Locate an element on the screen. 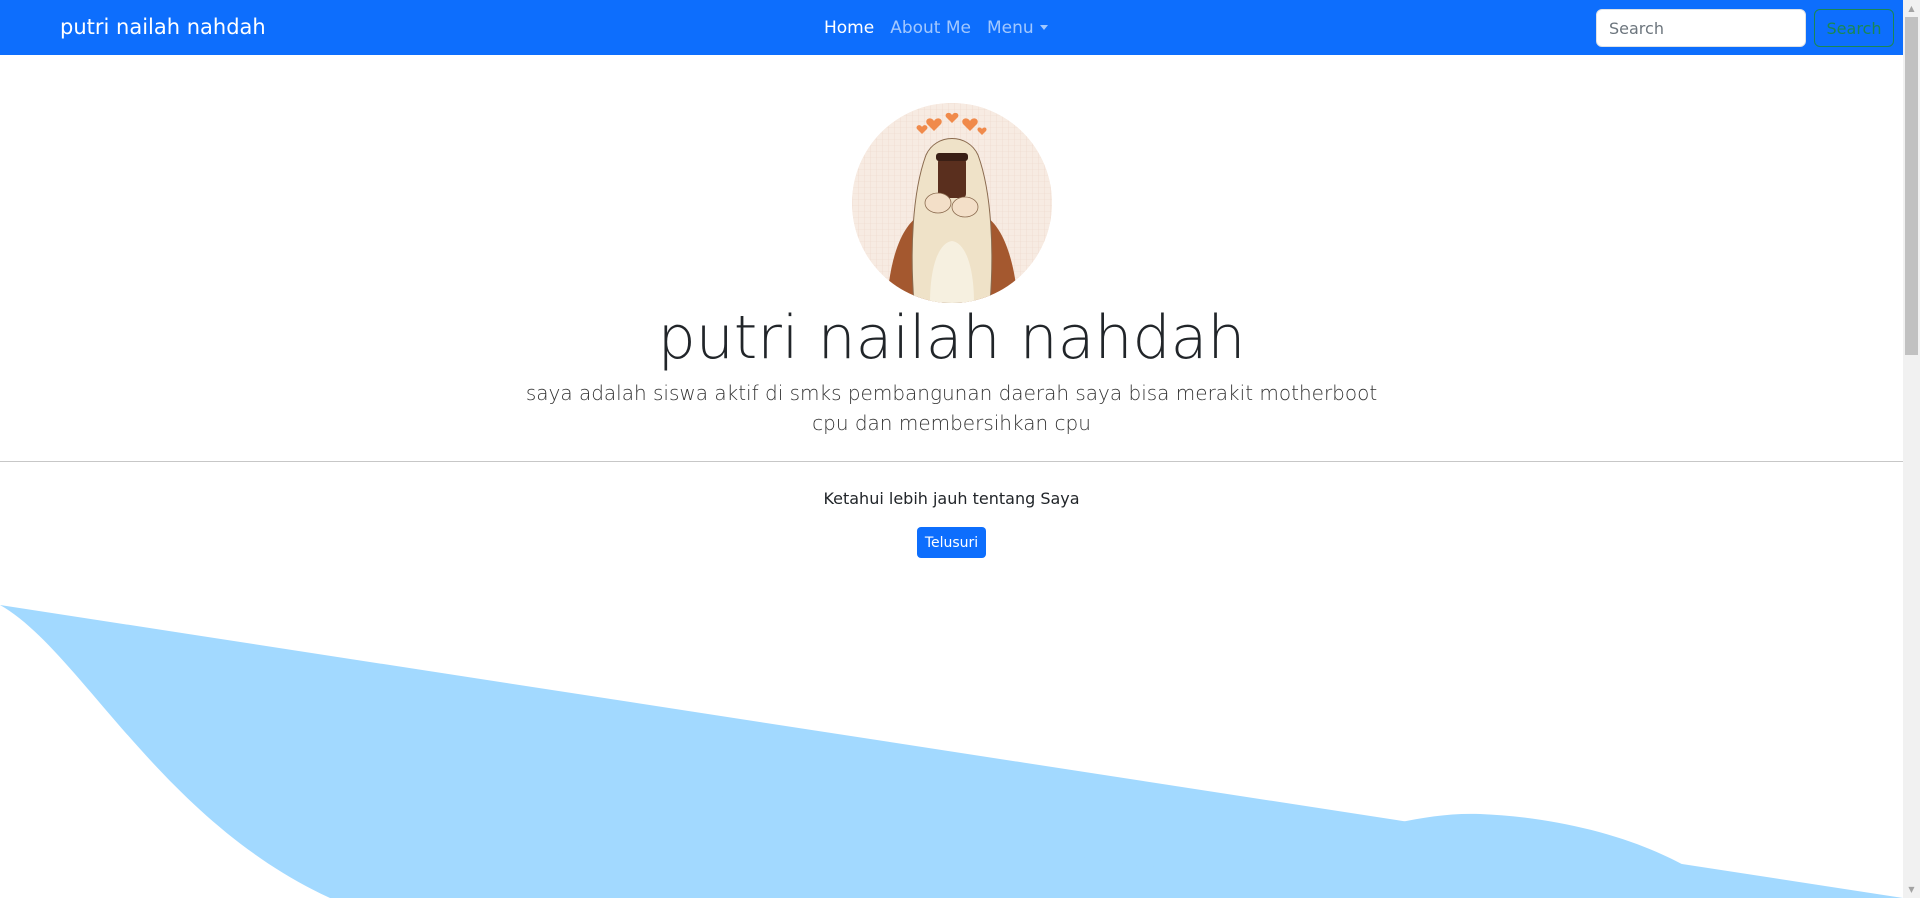 The height and width of the screenshot is (898, 1920). nav-link-about-label: About Me is located at coordinates (930, 27).